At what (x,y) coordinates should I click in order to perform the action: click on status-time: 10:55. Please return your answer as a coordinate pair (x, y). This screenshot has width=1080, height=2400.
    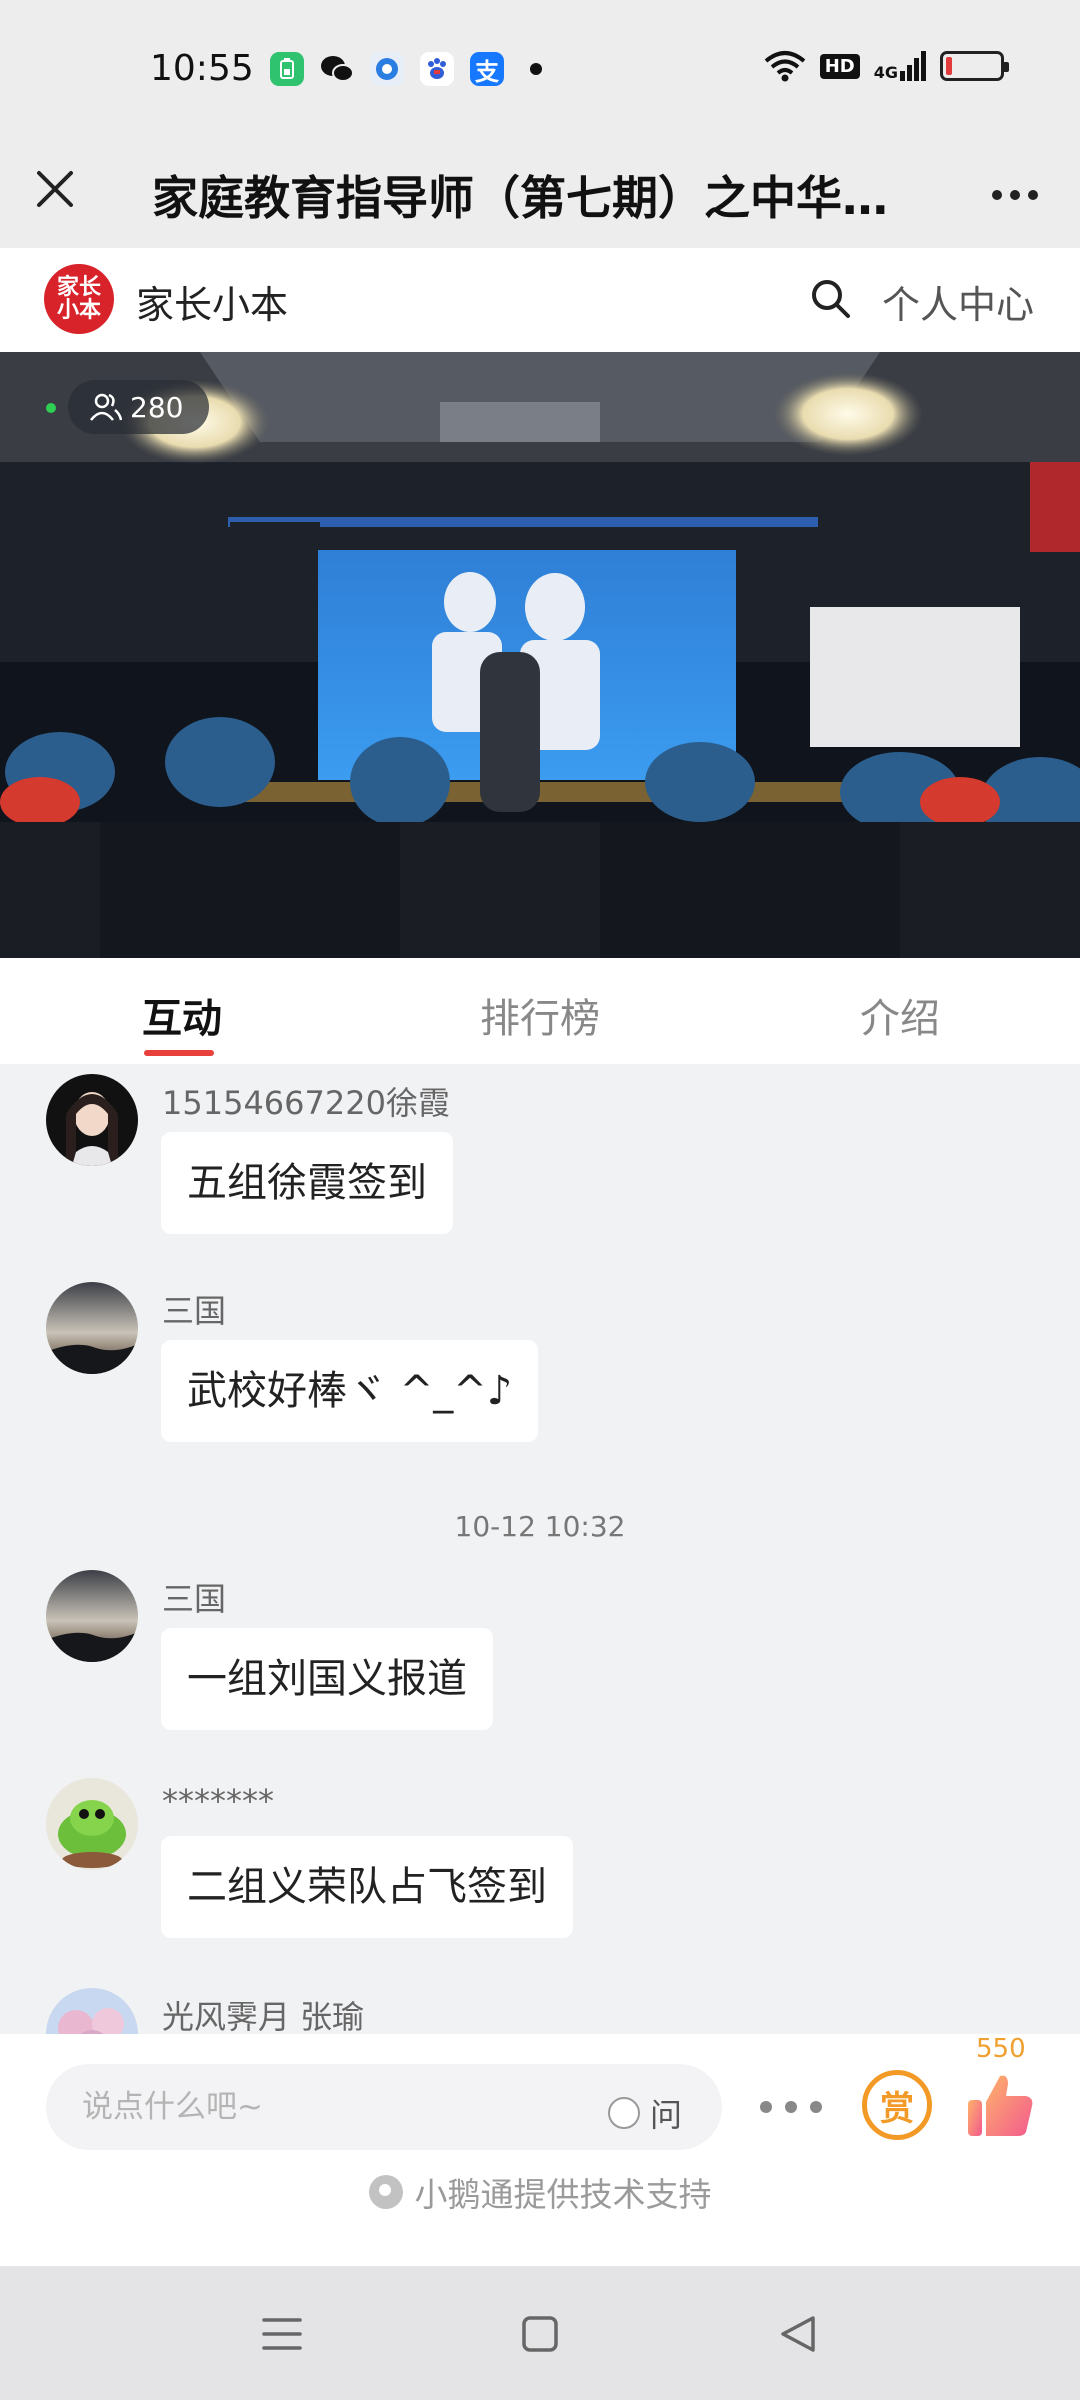
    Looking at the image, I should click on (202, 68).